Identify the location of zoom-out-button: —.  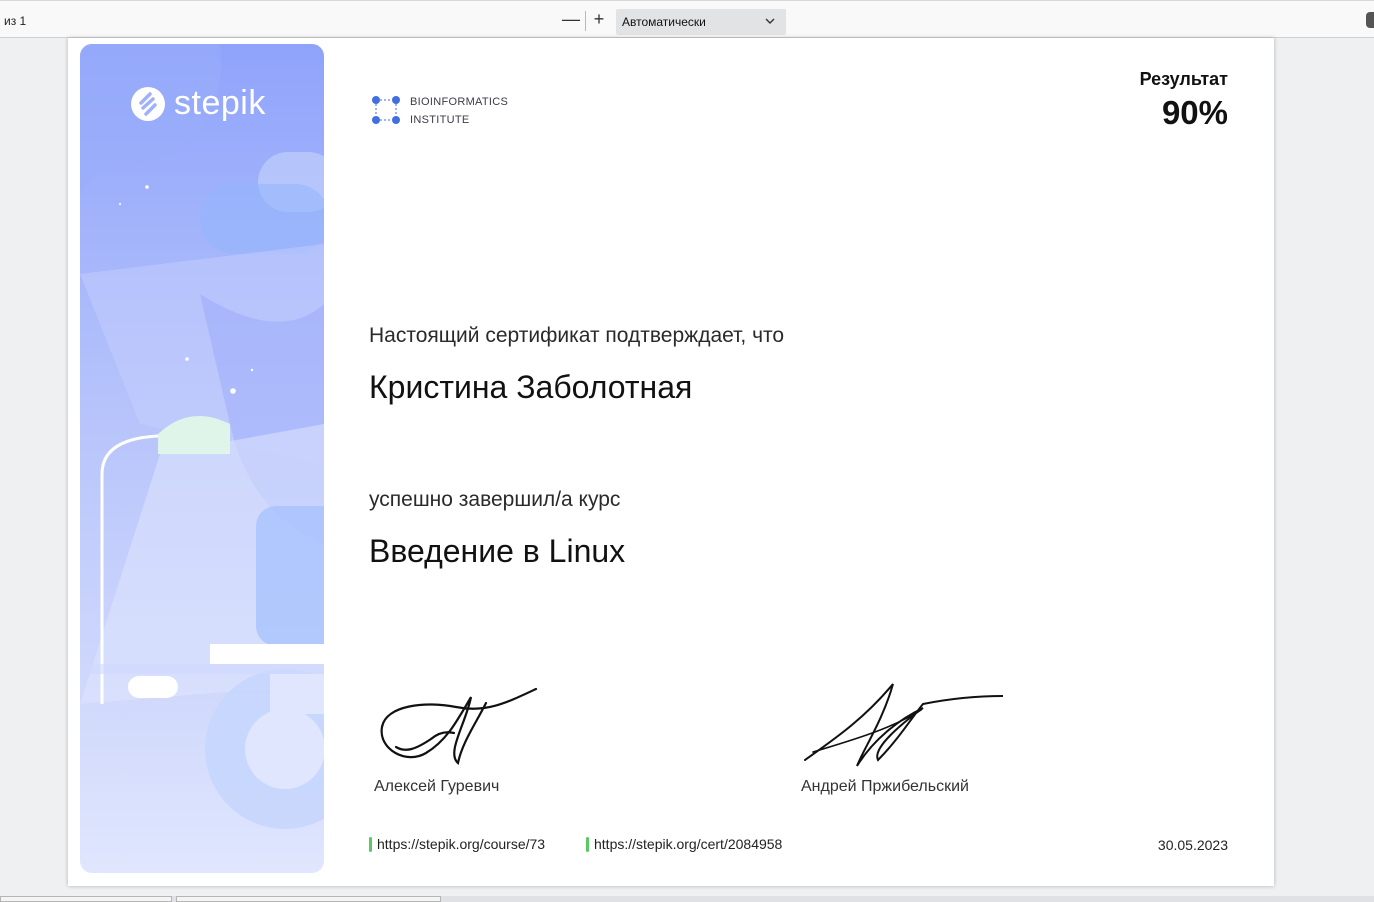
(571, 20).